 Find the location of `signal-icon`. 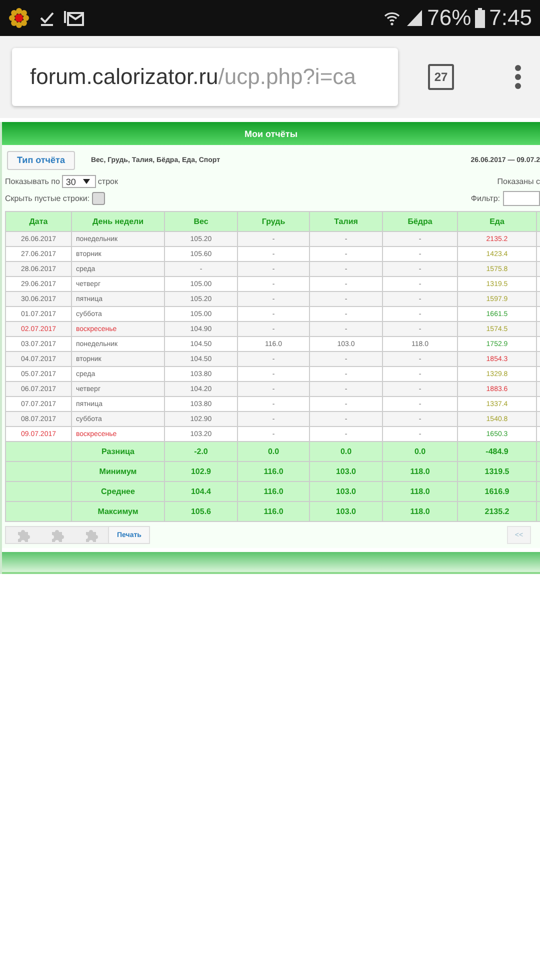

signal-icon is located at coordinates (414, 18).